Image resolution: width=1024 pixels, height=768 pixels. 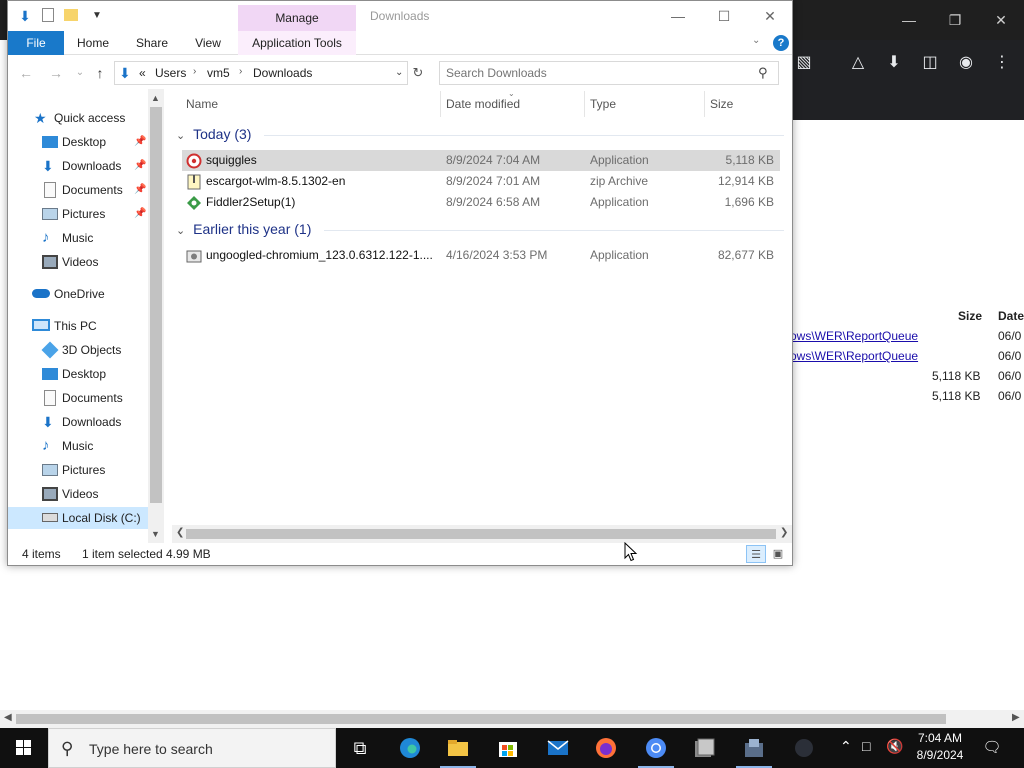 I want to click on browser-minimize-button: —, so click(x=909, y=20).